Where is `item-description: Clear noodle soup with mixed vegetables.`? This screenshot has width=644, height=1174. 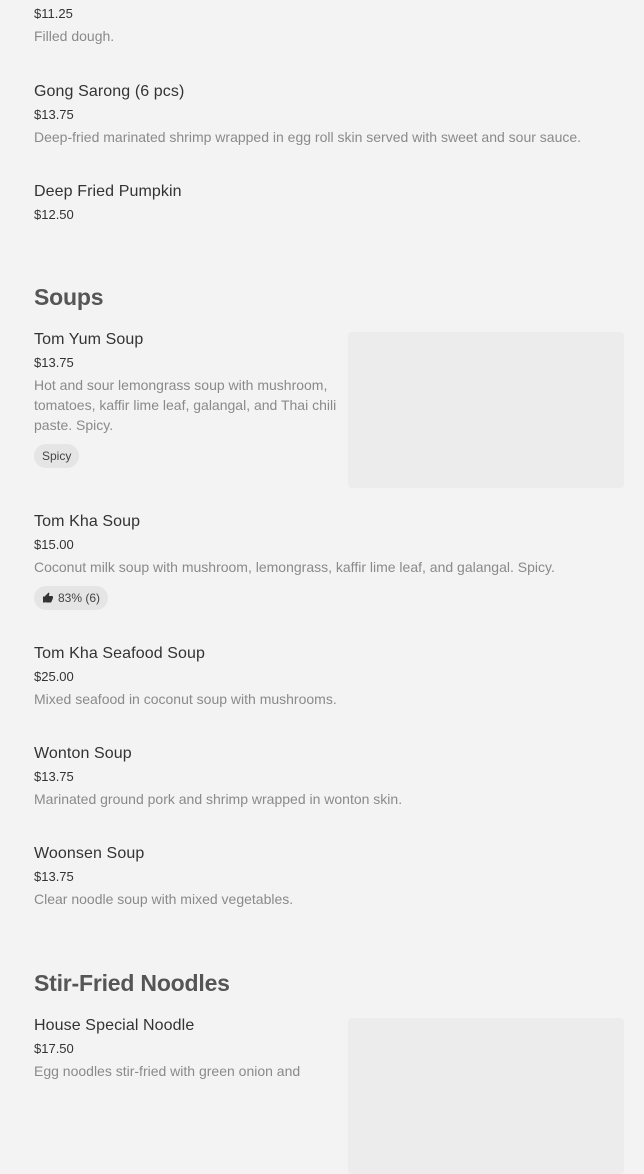
item-description: Clear noodle soup with mixed vegetables. is located at coordinates (164, 899).